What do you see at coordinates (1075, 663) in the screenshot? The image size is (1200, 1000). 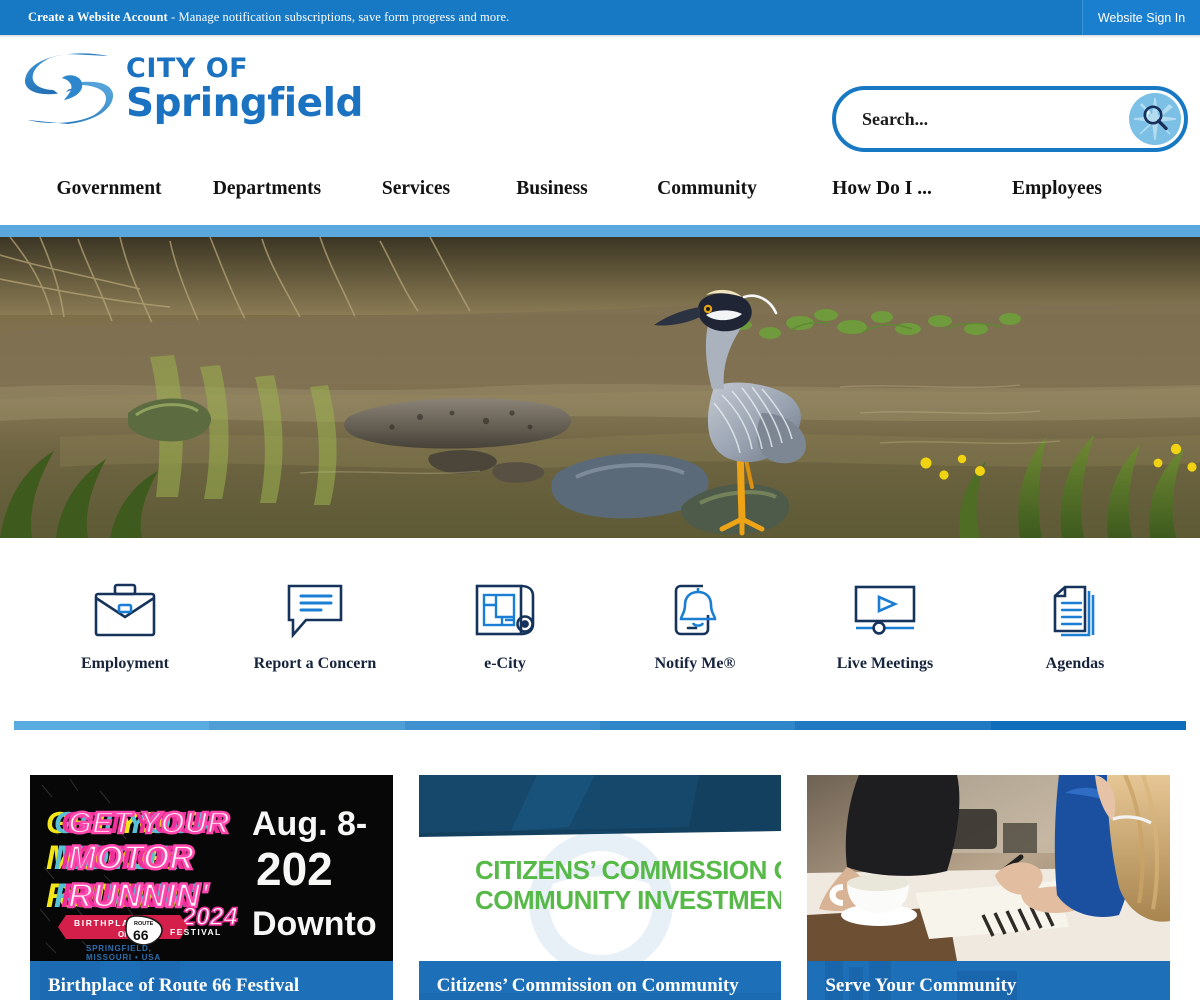 I see `quick-link-label: Agendas` at bounding box center [1075, 663].